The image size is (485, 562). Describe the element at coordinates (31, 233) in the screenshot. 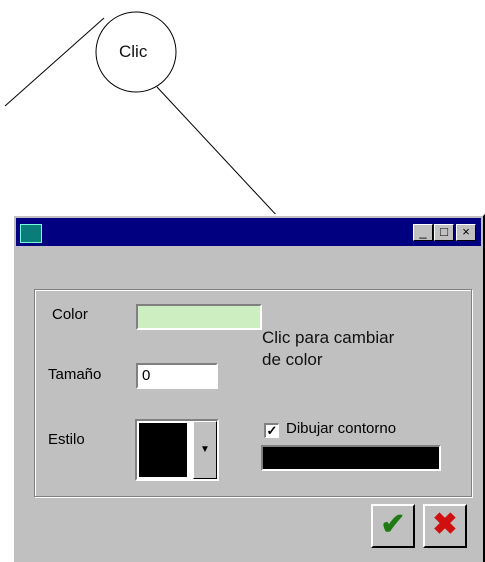

I see `app-icon` at that location.